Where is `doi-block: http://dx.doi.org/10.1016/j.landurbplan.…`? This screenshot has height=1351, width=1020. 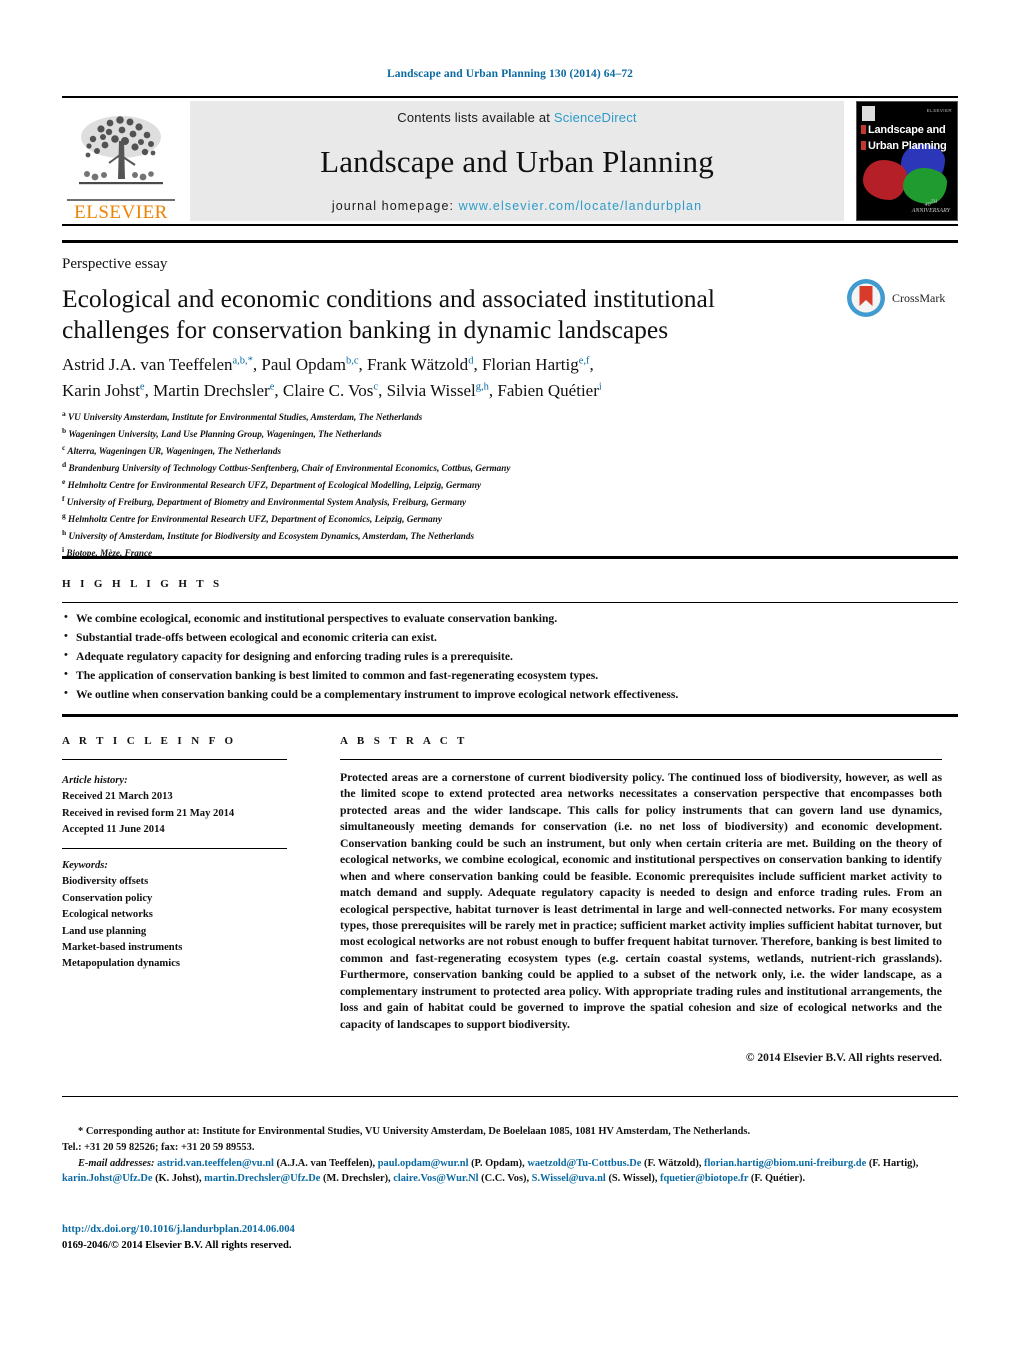 doi-block: http://dx.doi.org/10.1016/j.landurbplan.… is located at coordinates (312, 1238).